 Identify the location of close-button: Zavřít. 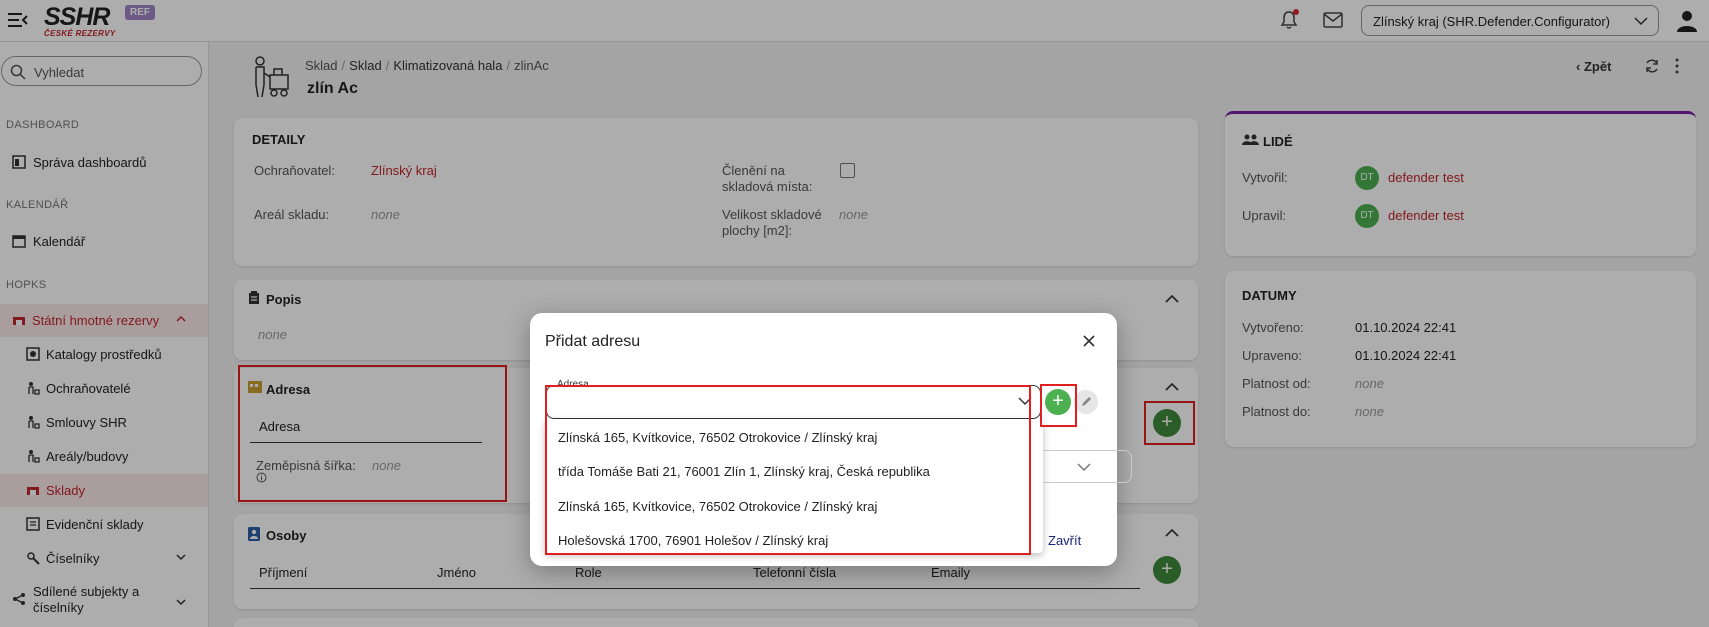
(1064, 540).